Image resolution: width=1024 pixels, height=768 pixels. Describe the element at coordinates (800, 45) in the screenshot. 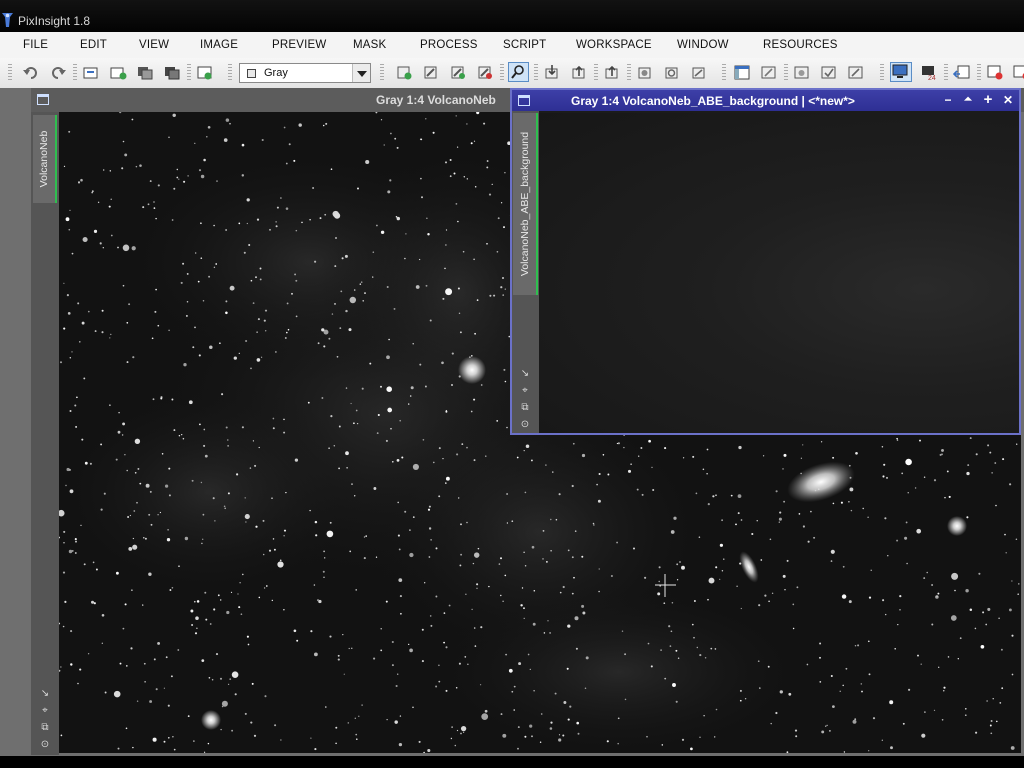

I see `menu-resources: RESOURCES` at that location.